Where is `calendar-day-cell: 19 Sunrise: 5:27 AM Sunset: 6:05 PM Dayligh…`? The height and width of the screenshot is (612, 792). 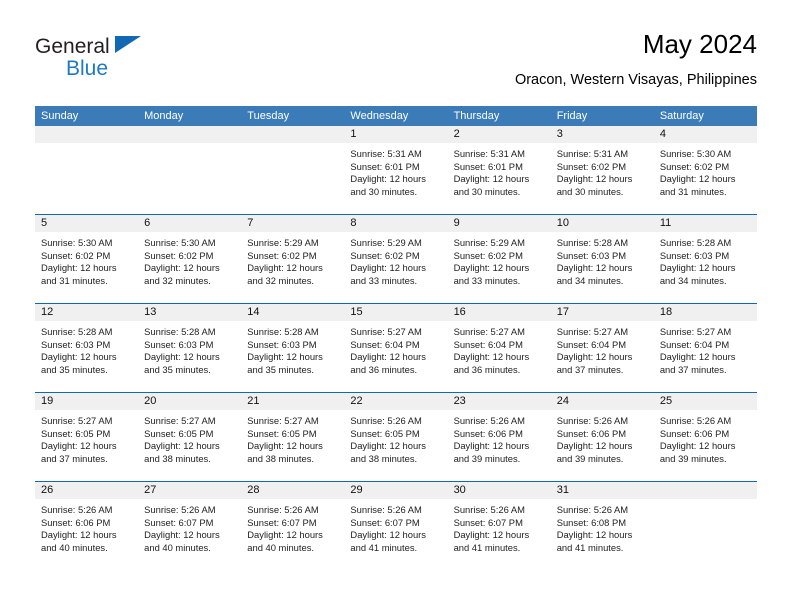 calendar-day-cell: 19 Sunrise: 5:27 AM Sunset: 6:05 PM Dayligh… is located at coordinates (87, 437).